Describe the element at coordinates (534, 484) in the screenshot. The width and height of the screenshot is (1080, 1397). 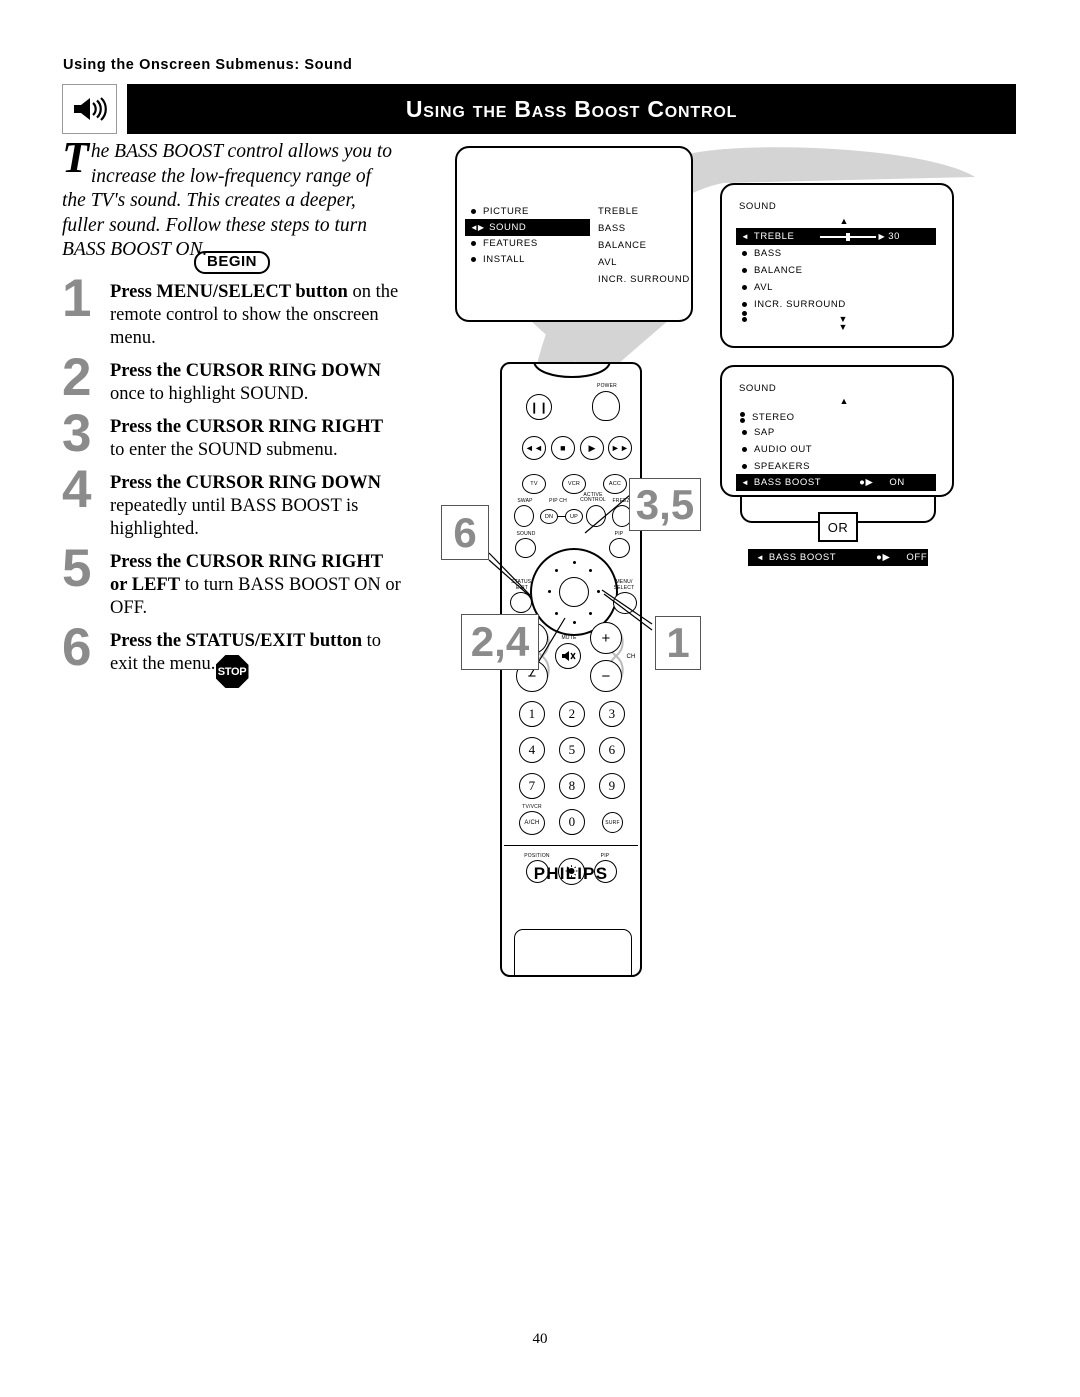
I see `tv-button: TV` at that location.